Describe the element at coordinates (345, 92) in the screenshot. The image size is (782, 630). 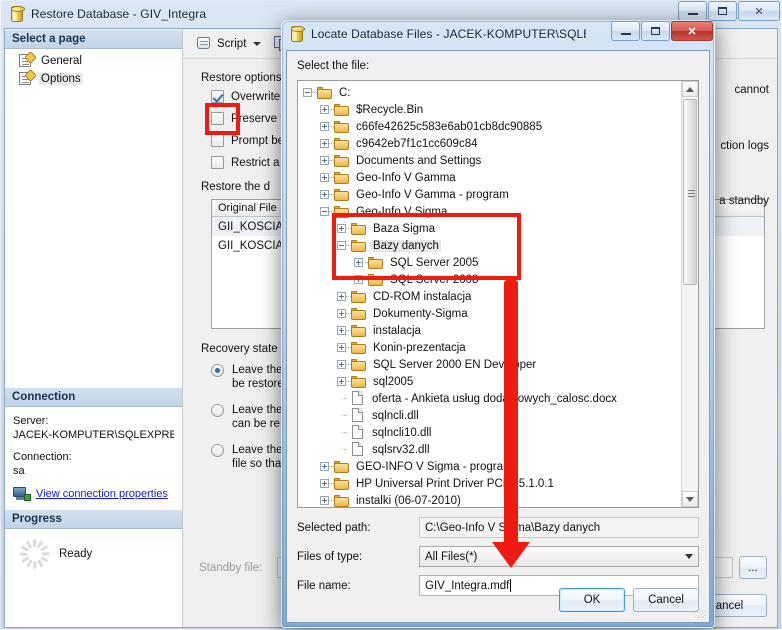
I see `tree-item-label: C:` at that location.